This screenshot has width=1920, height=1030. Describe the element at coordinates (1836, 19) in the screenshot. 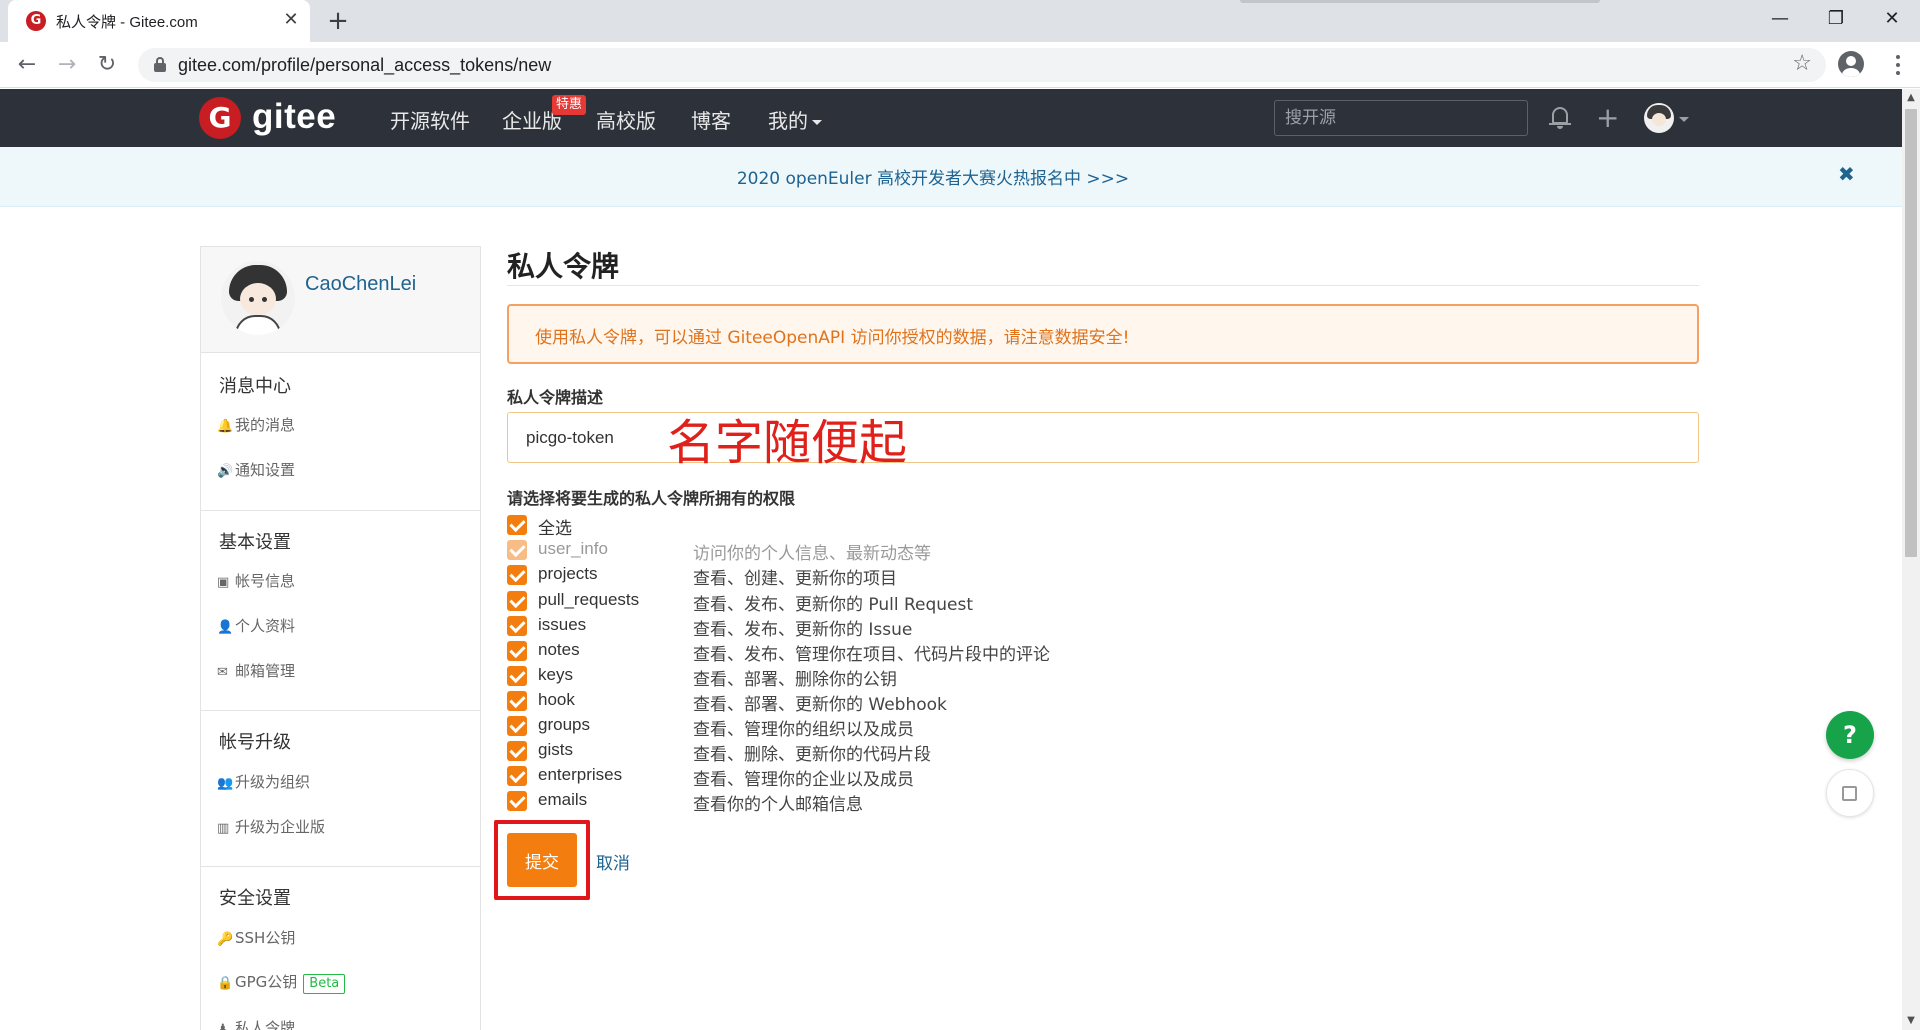

I see `window-restore-button: ❐` at that location.